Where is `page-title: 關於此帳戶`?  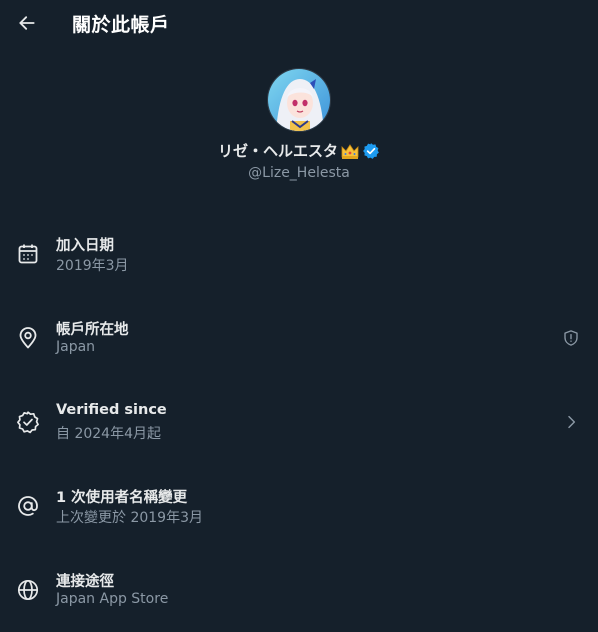 page-title: 關於此帳戶 is located at coordinates (121, 25).